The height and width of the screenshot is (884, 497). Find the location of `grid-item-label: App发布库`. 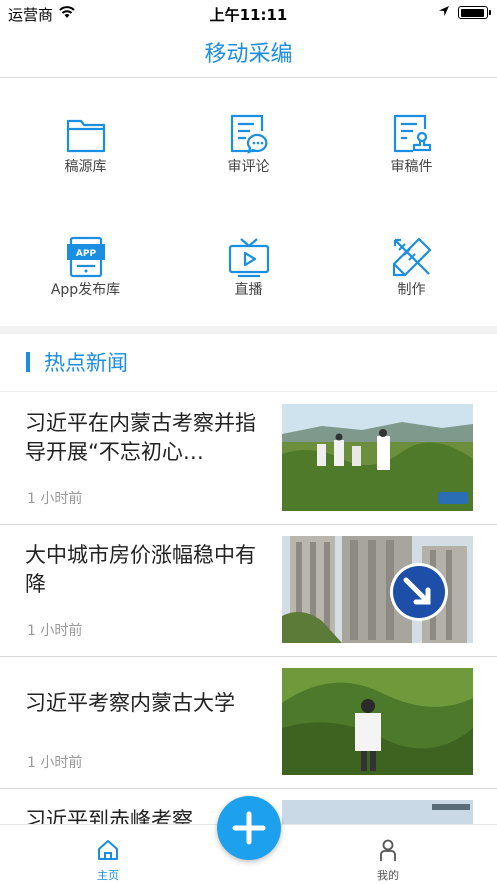

grid-item-label: App发布库 is located at coordinates (85, 290).